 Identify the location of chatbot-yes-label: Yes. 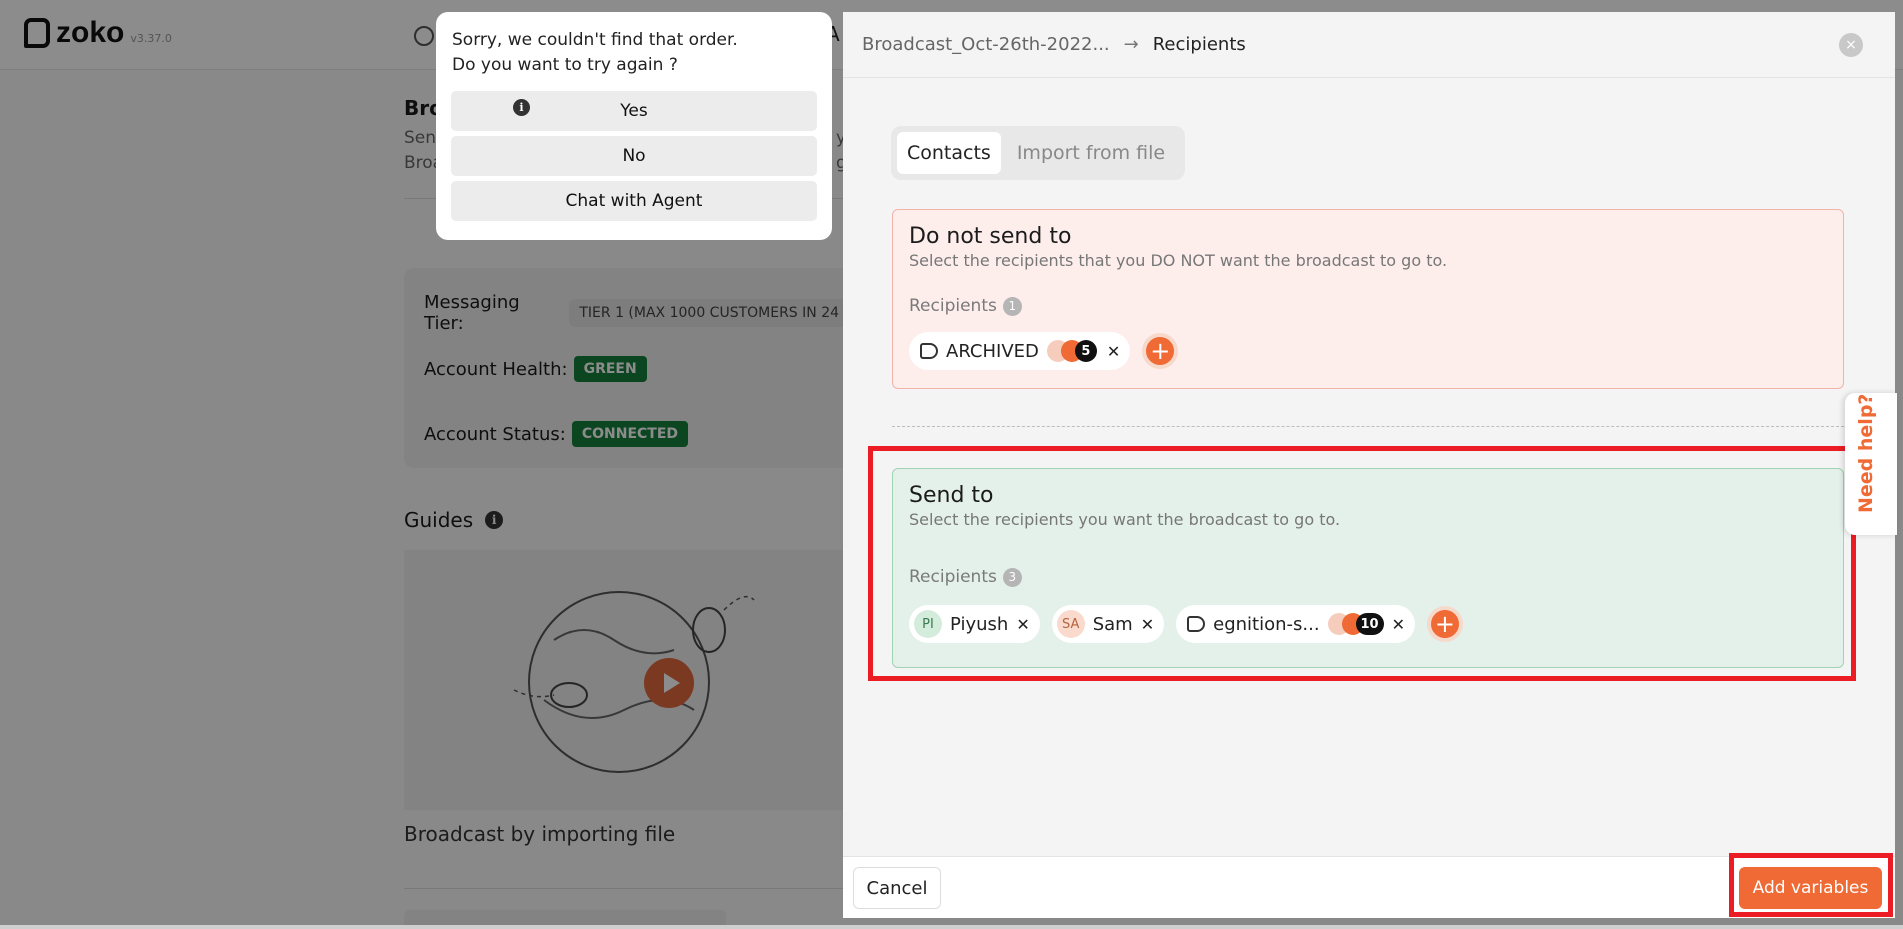
(634, 111).